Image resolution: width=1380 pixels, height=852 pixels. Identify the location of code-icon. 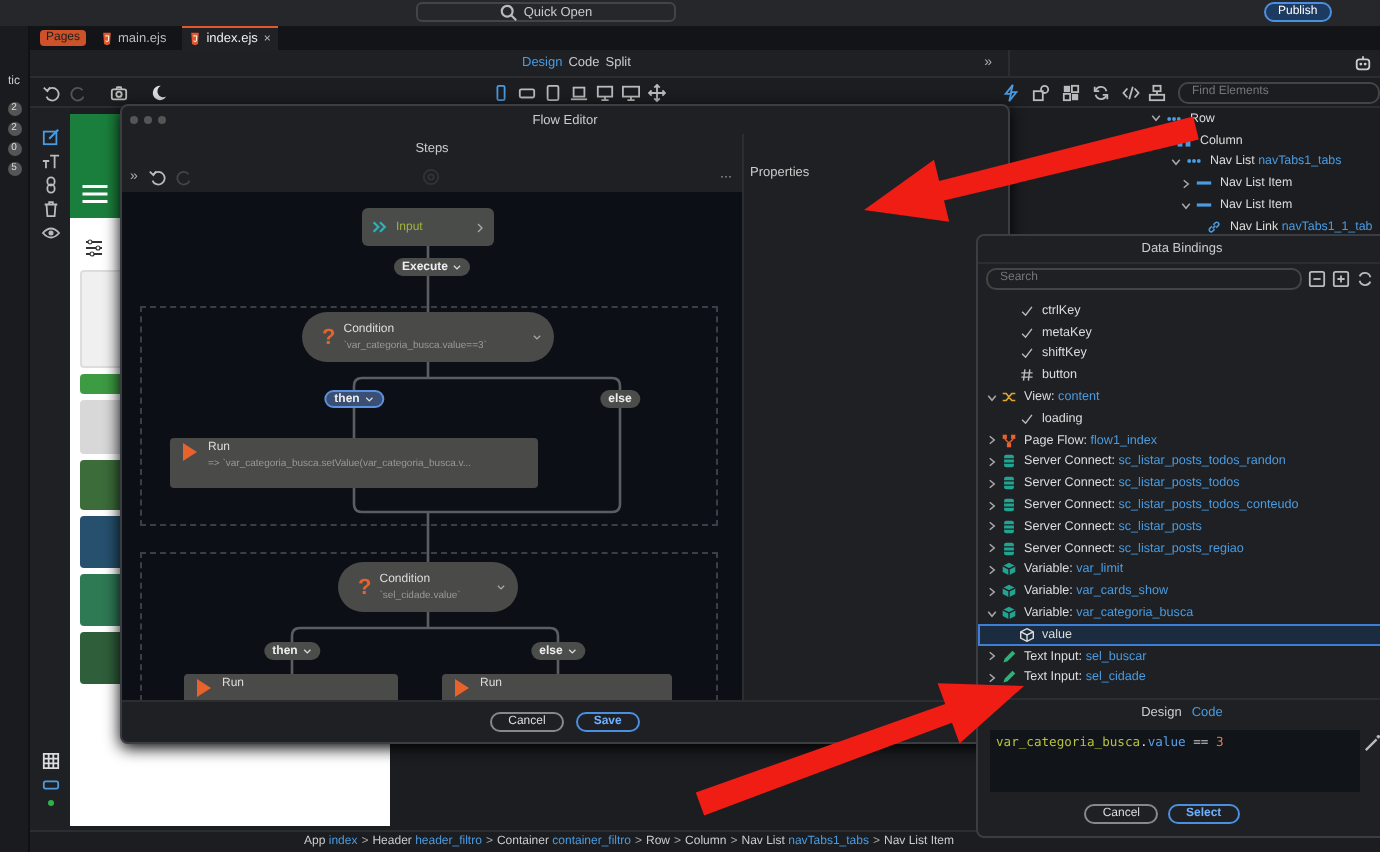
(1131, 92).